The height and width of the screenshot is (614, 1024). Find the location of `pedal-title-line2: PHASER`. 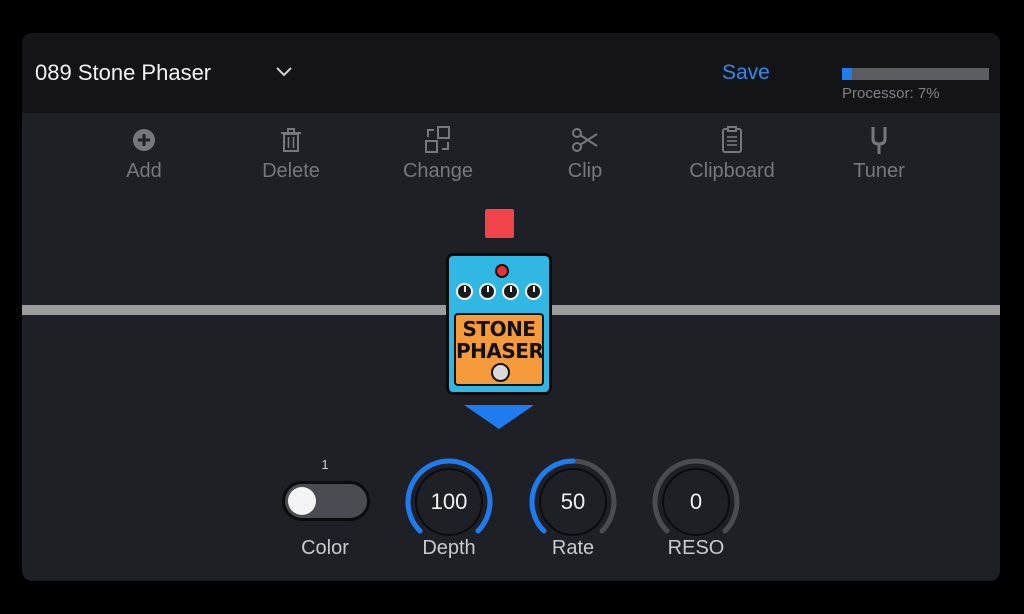

pedal-title-line2: PHASER is located at coordinates (500, 351).